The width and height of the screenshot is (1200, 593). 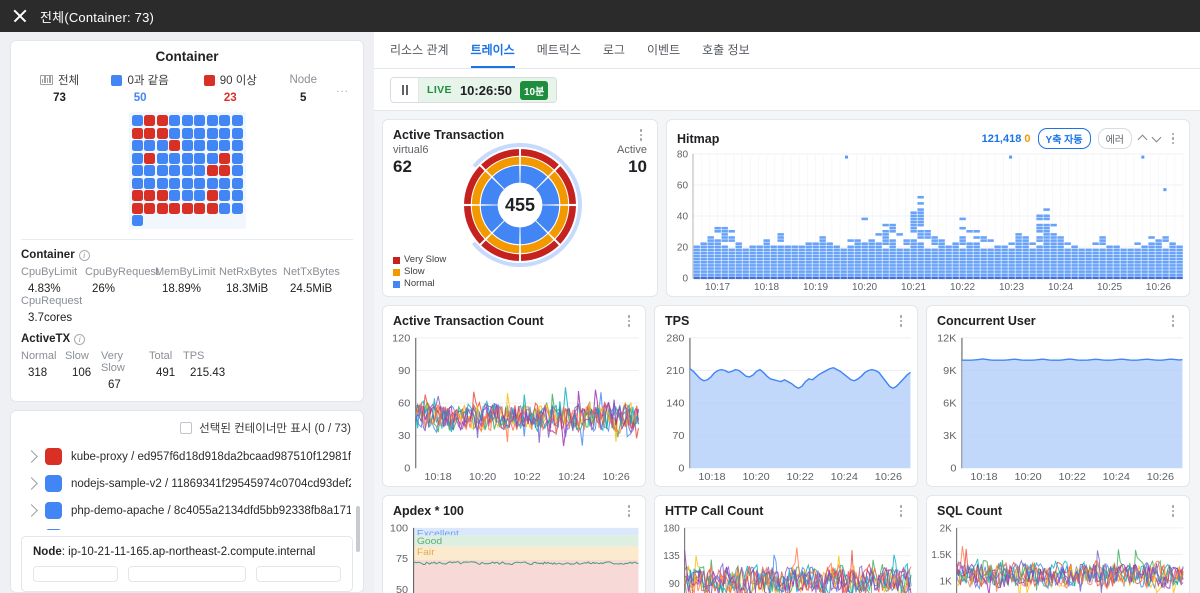 What do you see at coordinates (1058, 409) in the screenshot?
I see `concurrent-user-chart: 0 3K 6K 9K 12K 10:18 10:20 10:22 10:24 10:26` at bounding box center [1058, 409].